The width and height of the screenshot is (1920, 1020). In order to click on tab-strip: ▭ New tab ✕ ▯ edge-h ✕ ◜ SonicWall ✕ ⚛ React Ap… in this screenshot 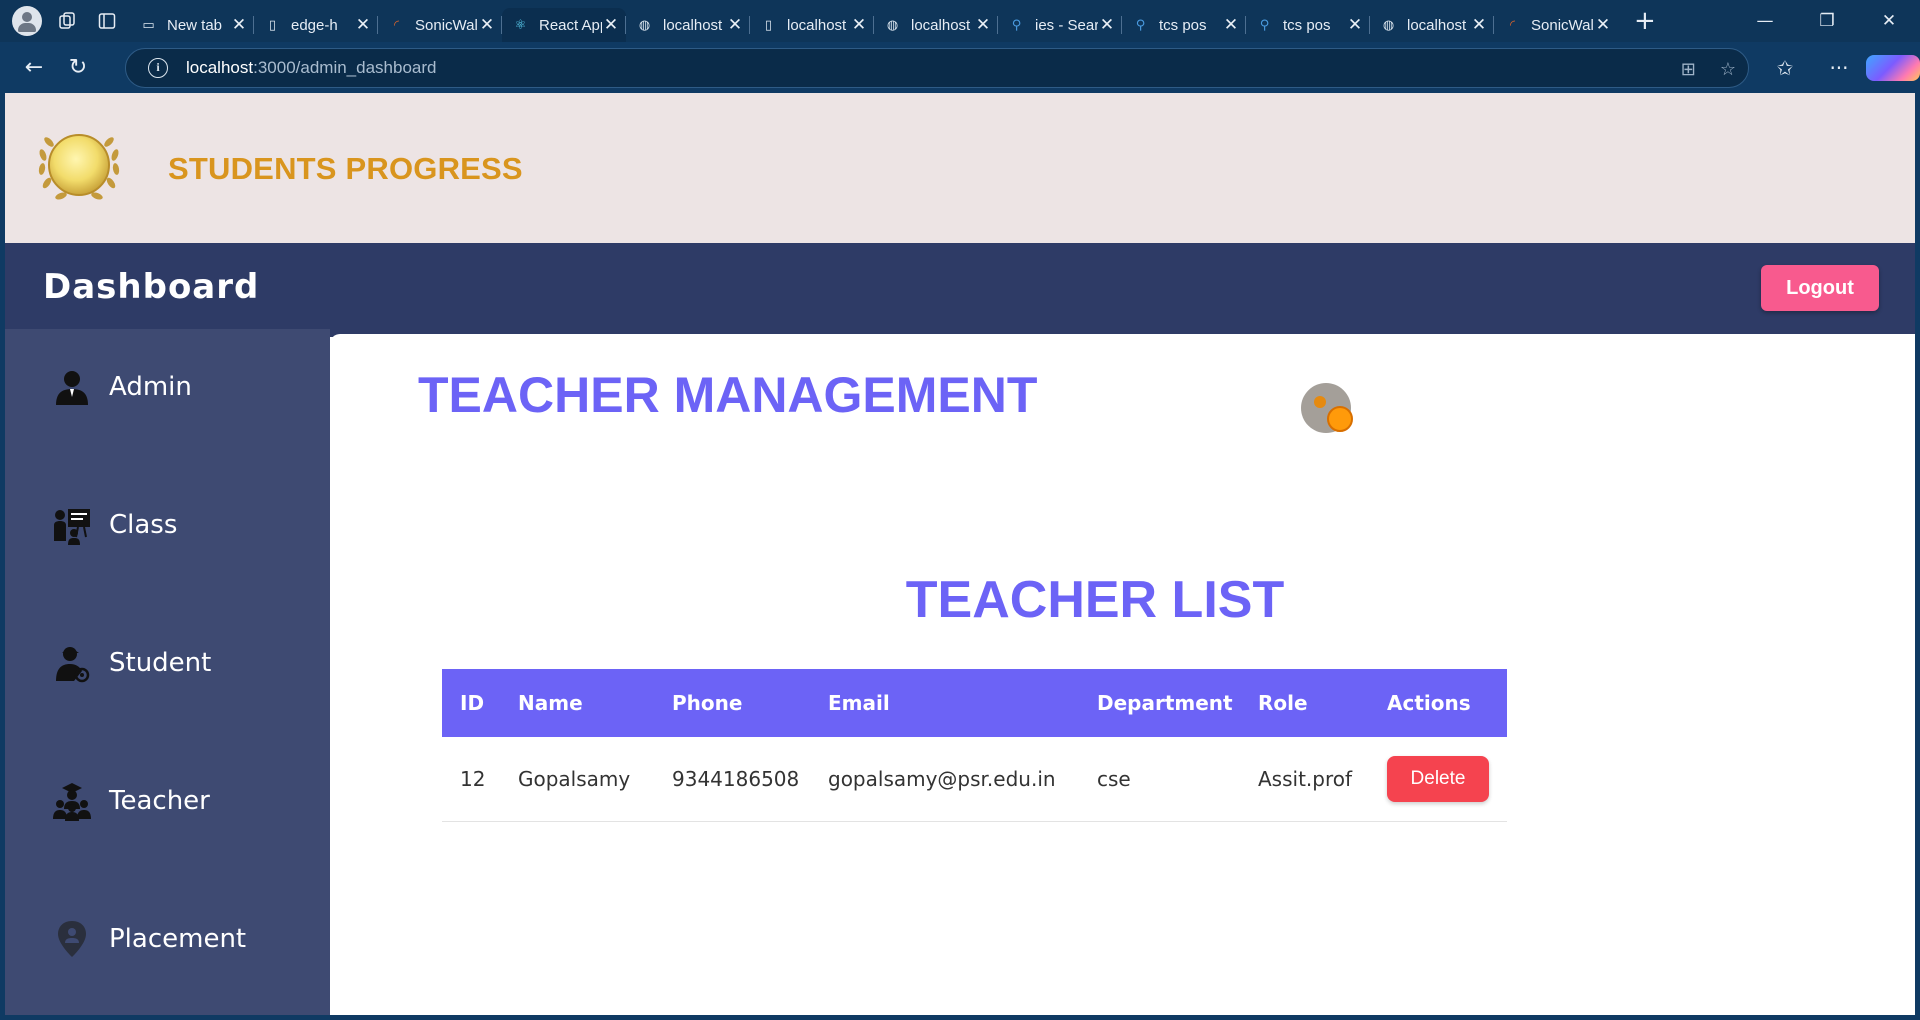, I will do `click(893, 21)`.